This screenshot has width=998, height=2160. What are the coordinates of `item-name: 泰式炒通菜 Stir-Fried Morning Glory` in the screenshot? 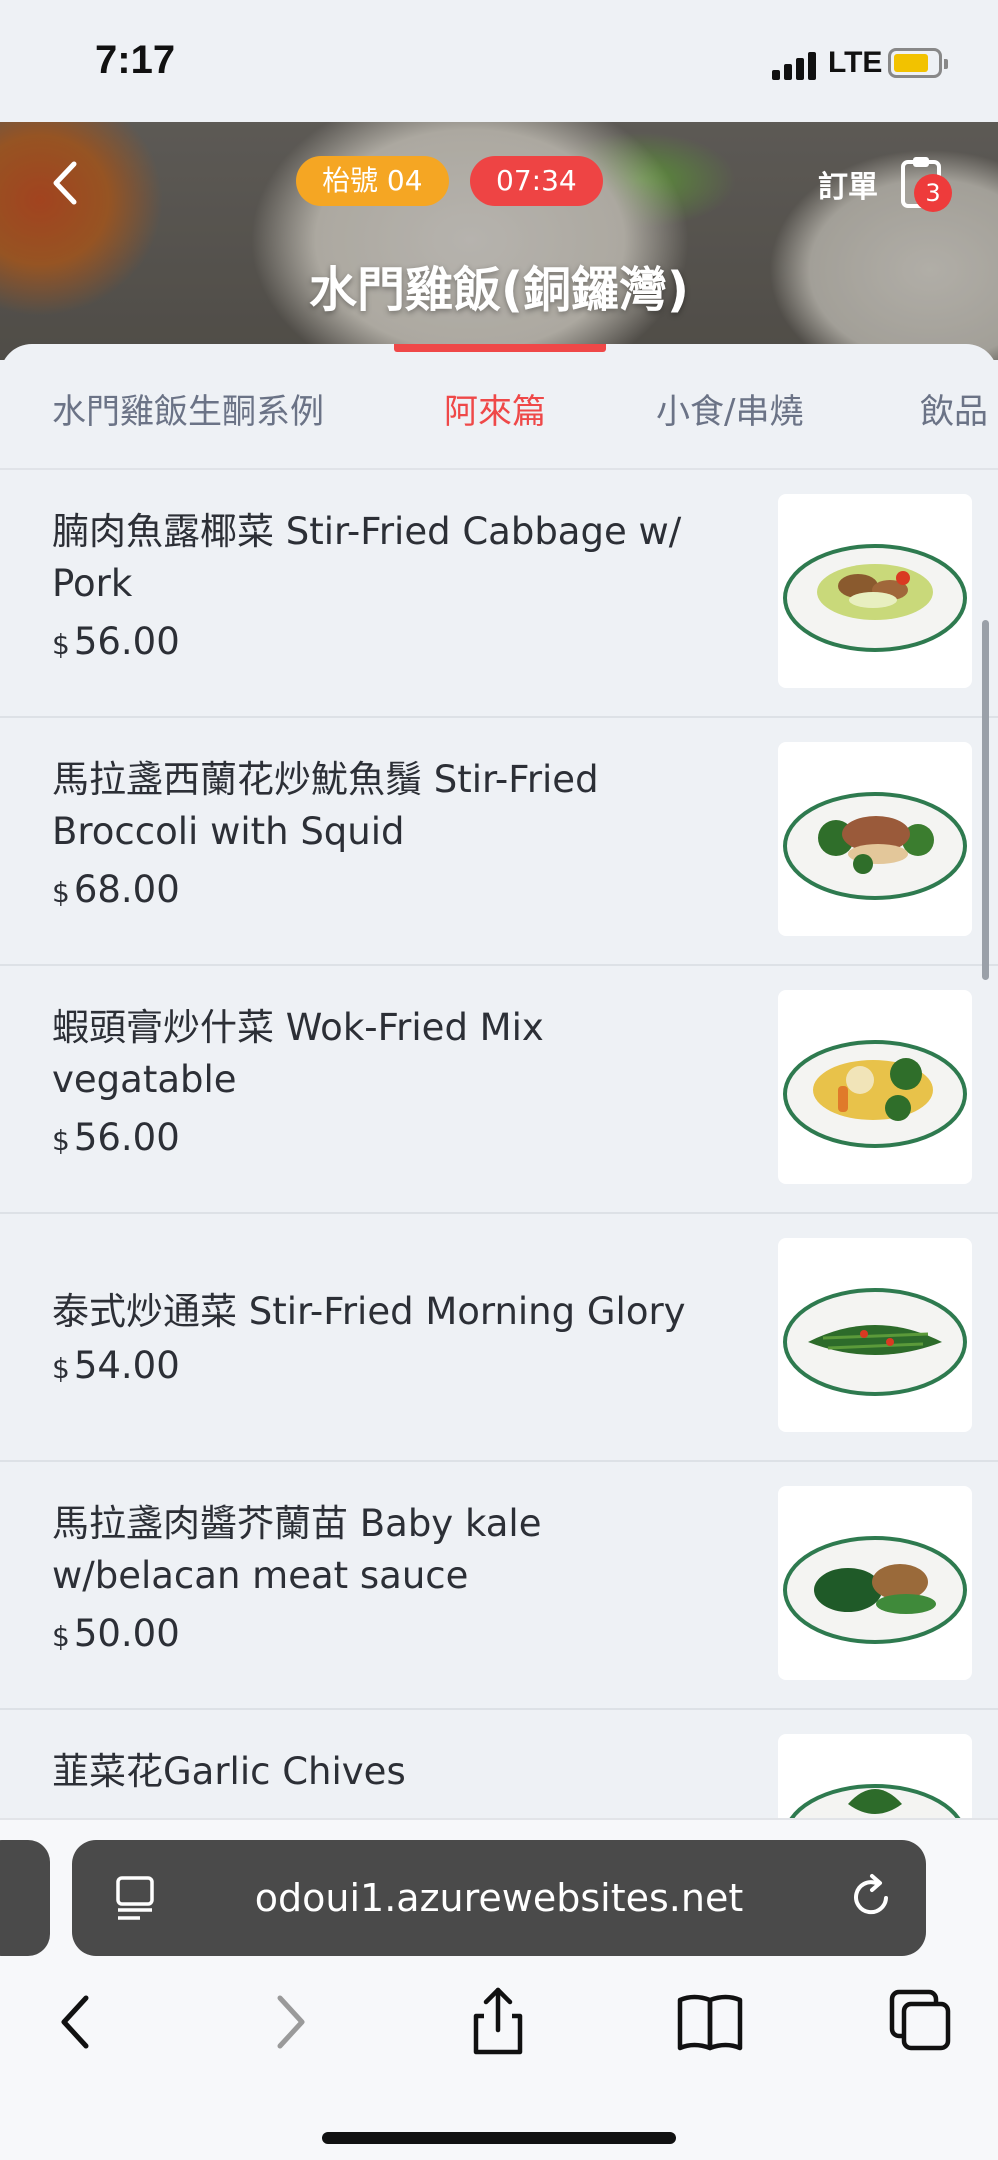 It's located at (369, 1311).